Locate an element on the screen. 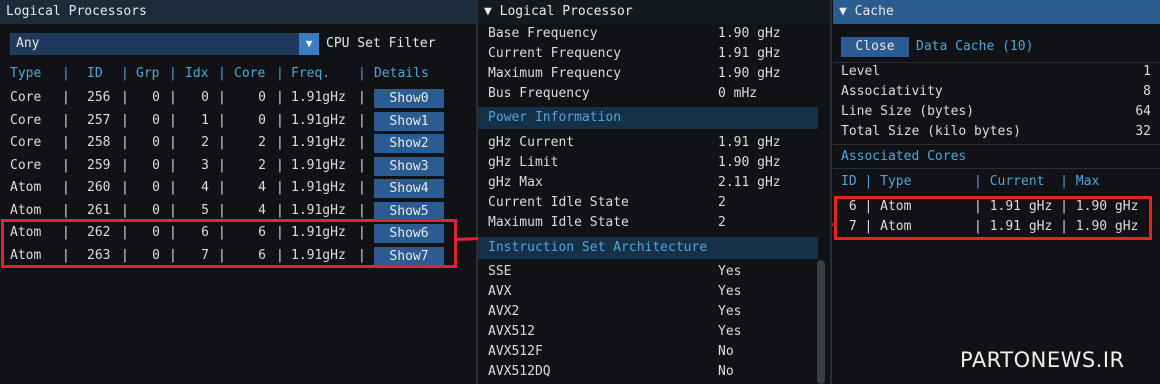 Image resolution: width=1160 pixels, height=384 pixels. col-header-id: ID is located at coordinates (95, 73).